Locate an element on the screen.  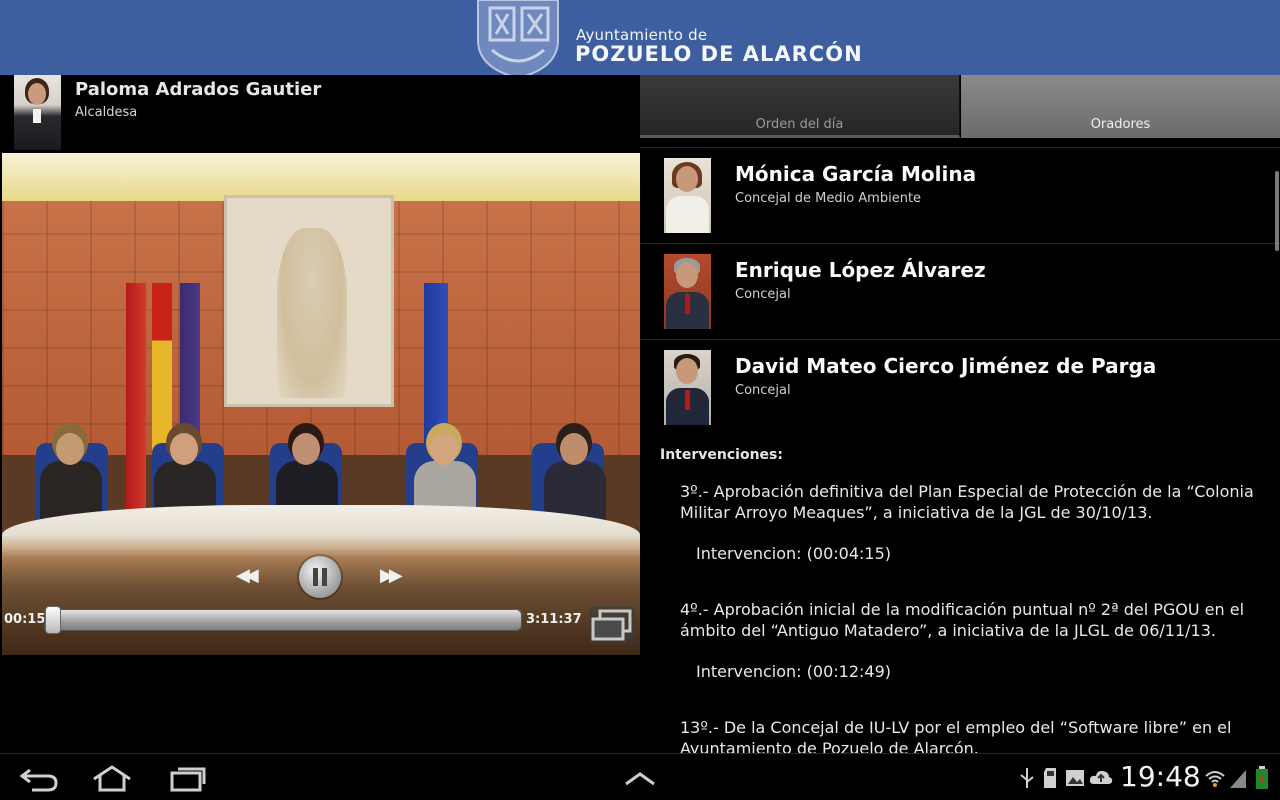
wifi-icon is located at coordinates (1215, 779).